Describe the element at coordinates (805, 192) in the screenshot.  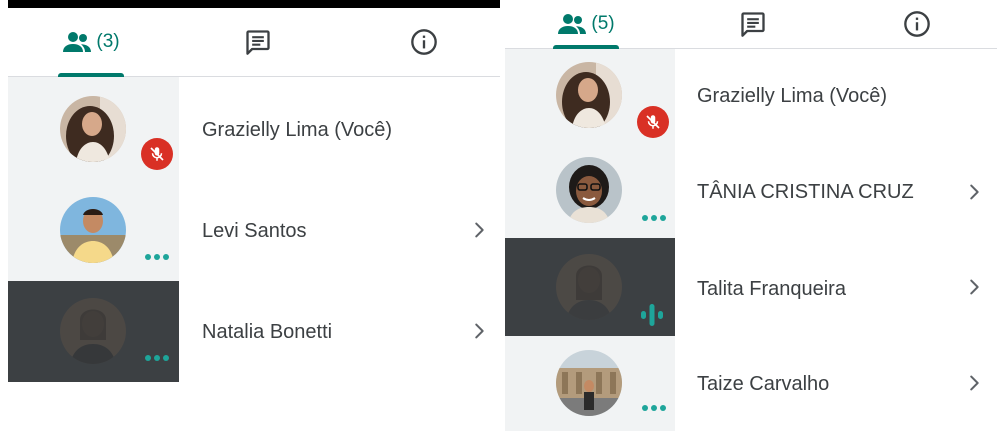
I see `participant-name: TÂNIA CRISTINA CRUZ` at that location.